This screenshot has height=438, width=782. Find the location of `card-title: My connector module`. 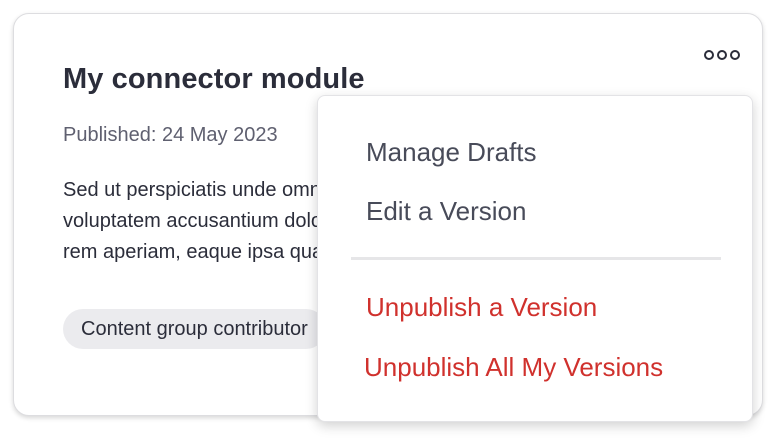

card-title: My connector module is located at coordinates (214, 79).